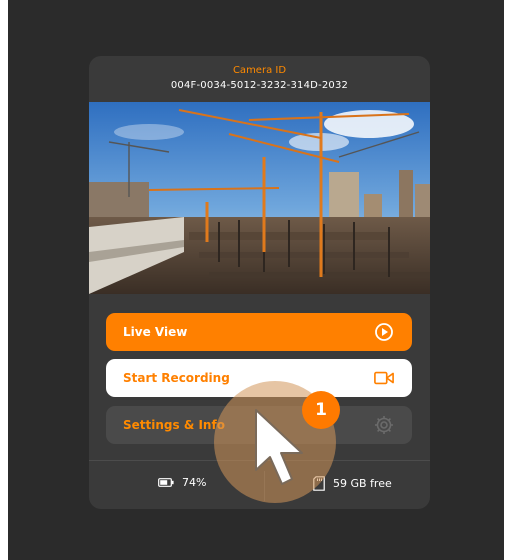 This screenshot has height=560, width=508. I want to click on live-view-label: Live View, so click(155, 332).